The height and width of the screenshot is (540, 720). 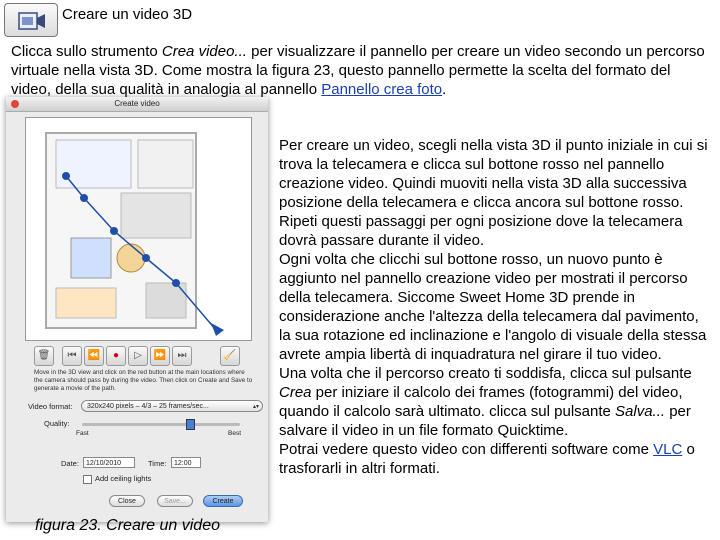 I want to click on video-camera-icon, so click(x=31, y=21).